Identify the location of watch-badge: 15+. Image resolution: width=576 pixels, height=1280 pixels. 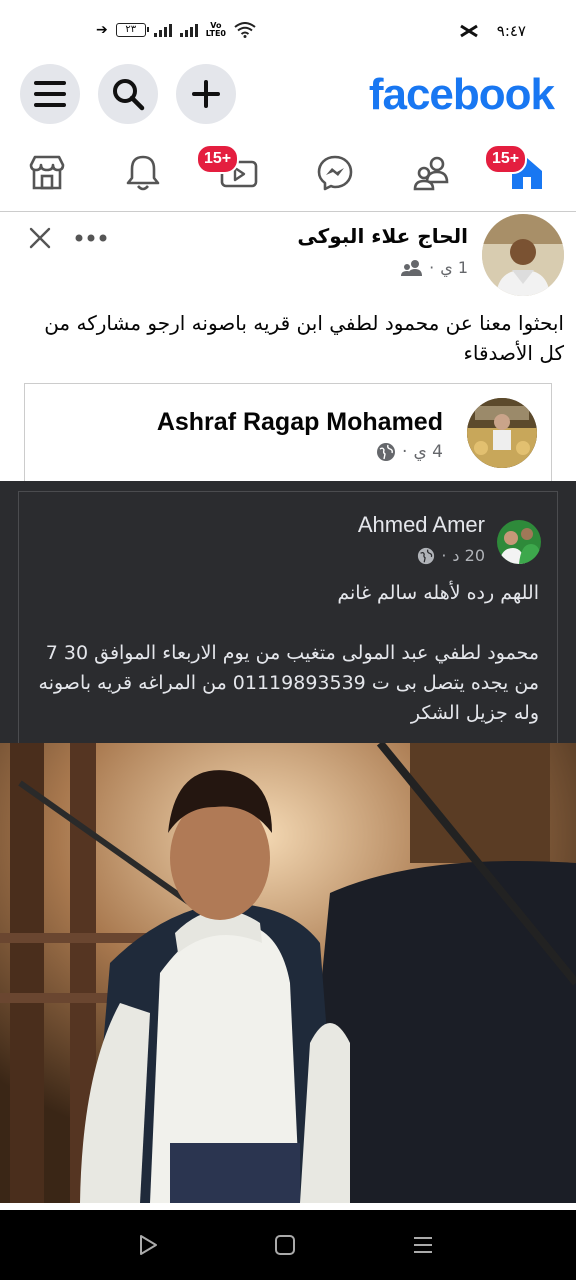
(218, 159).